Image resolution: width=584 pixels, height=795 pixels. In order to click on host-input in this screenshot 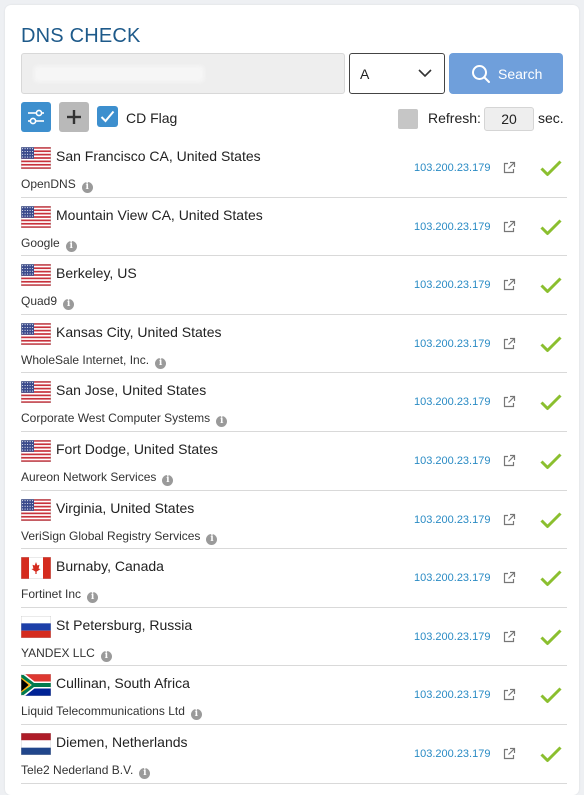, I will do `click(183, 73)`.